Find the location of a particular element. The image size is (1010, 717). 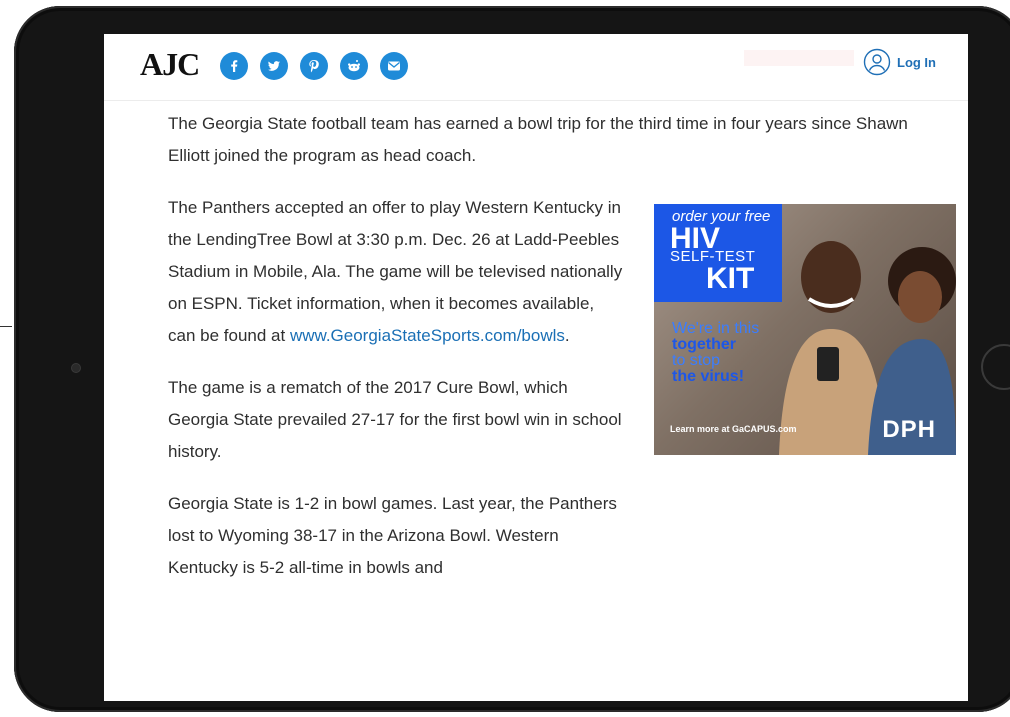

header-ad-strip is located at coordinates (799, 58).